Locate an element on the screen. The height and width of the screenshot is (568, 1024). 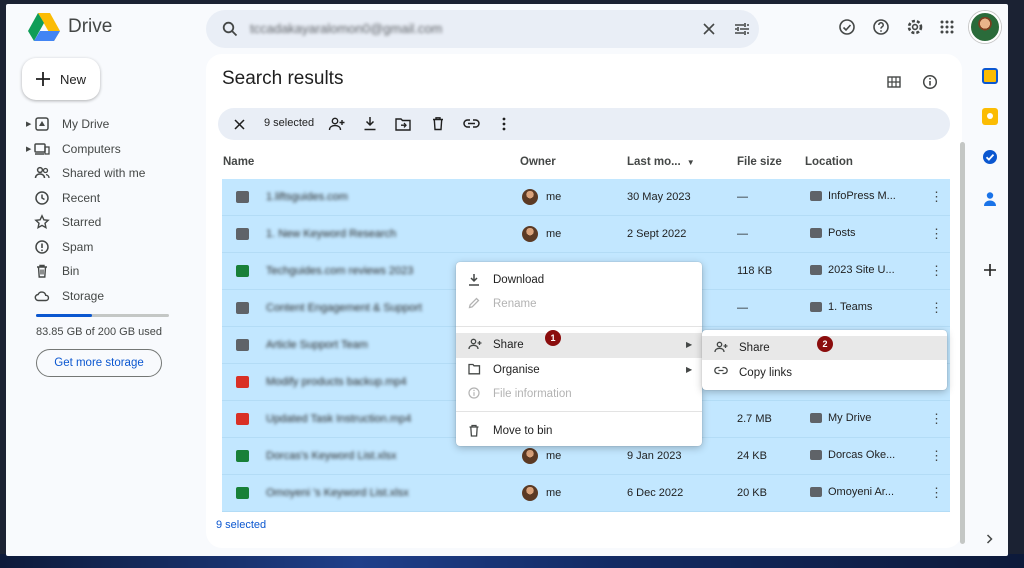
sidebar-item-label: Bin is located at coordinates (71, 271).